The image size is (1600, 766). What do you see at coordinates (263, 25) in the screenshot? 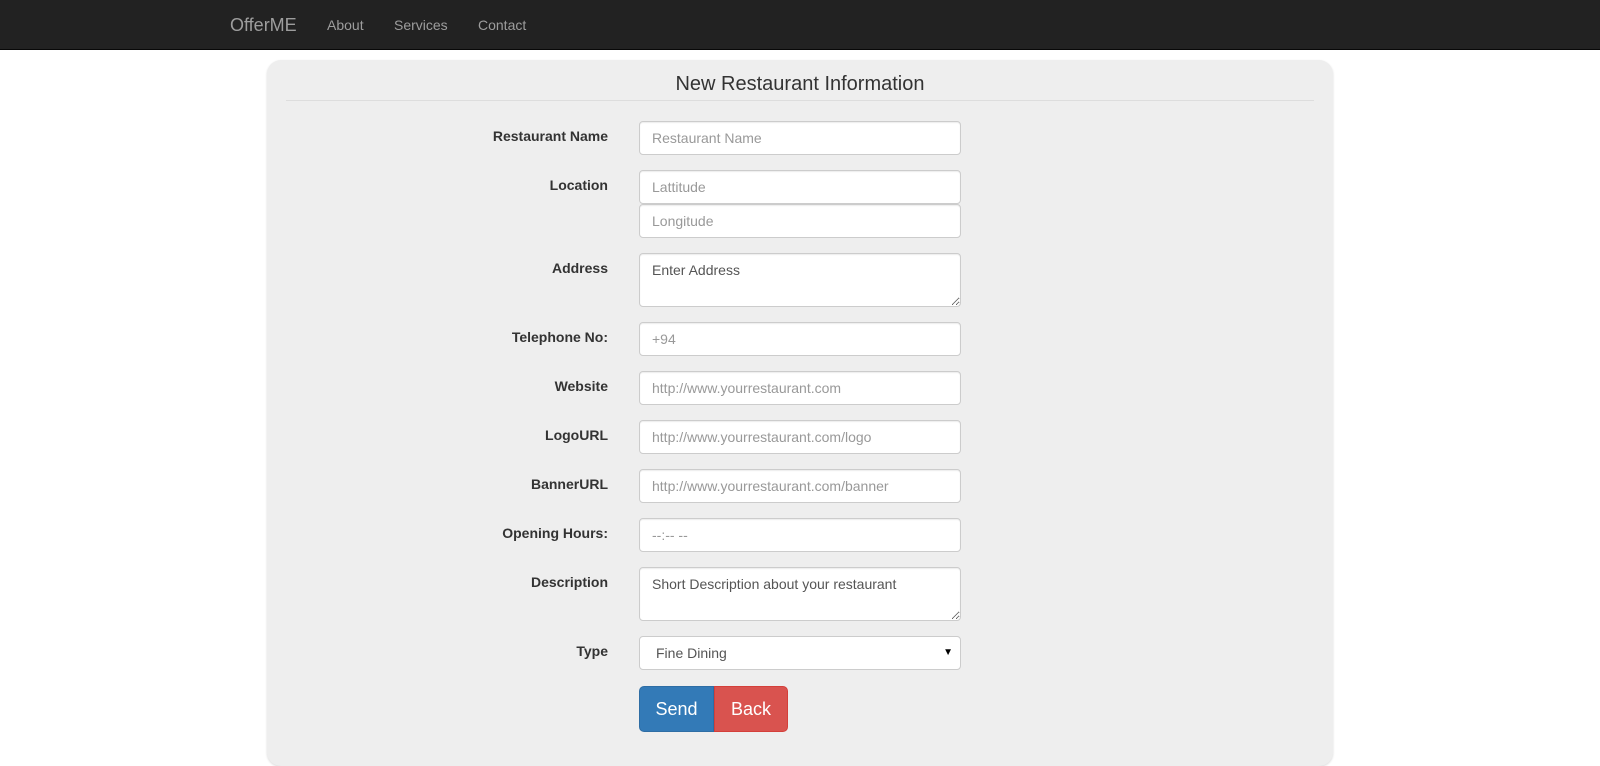
I see `brand-link: OfferME` at bounding box center [263, 25].